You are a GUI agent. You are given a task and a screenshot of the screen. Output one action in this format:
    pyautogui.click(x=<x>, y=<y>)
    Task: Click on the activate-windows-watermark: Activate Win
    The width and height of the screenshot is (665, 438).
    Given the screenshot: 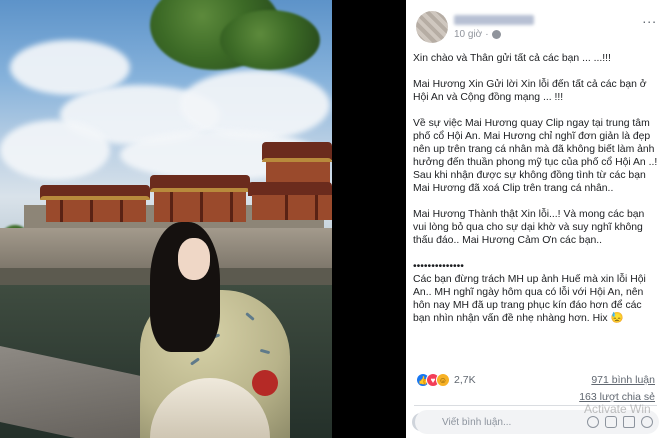 What is the action you would take?
    pyautogui.click(x=617, y=409)
    